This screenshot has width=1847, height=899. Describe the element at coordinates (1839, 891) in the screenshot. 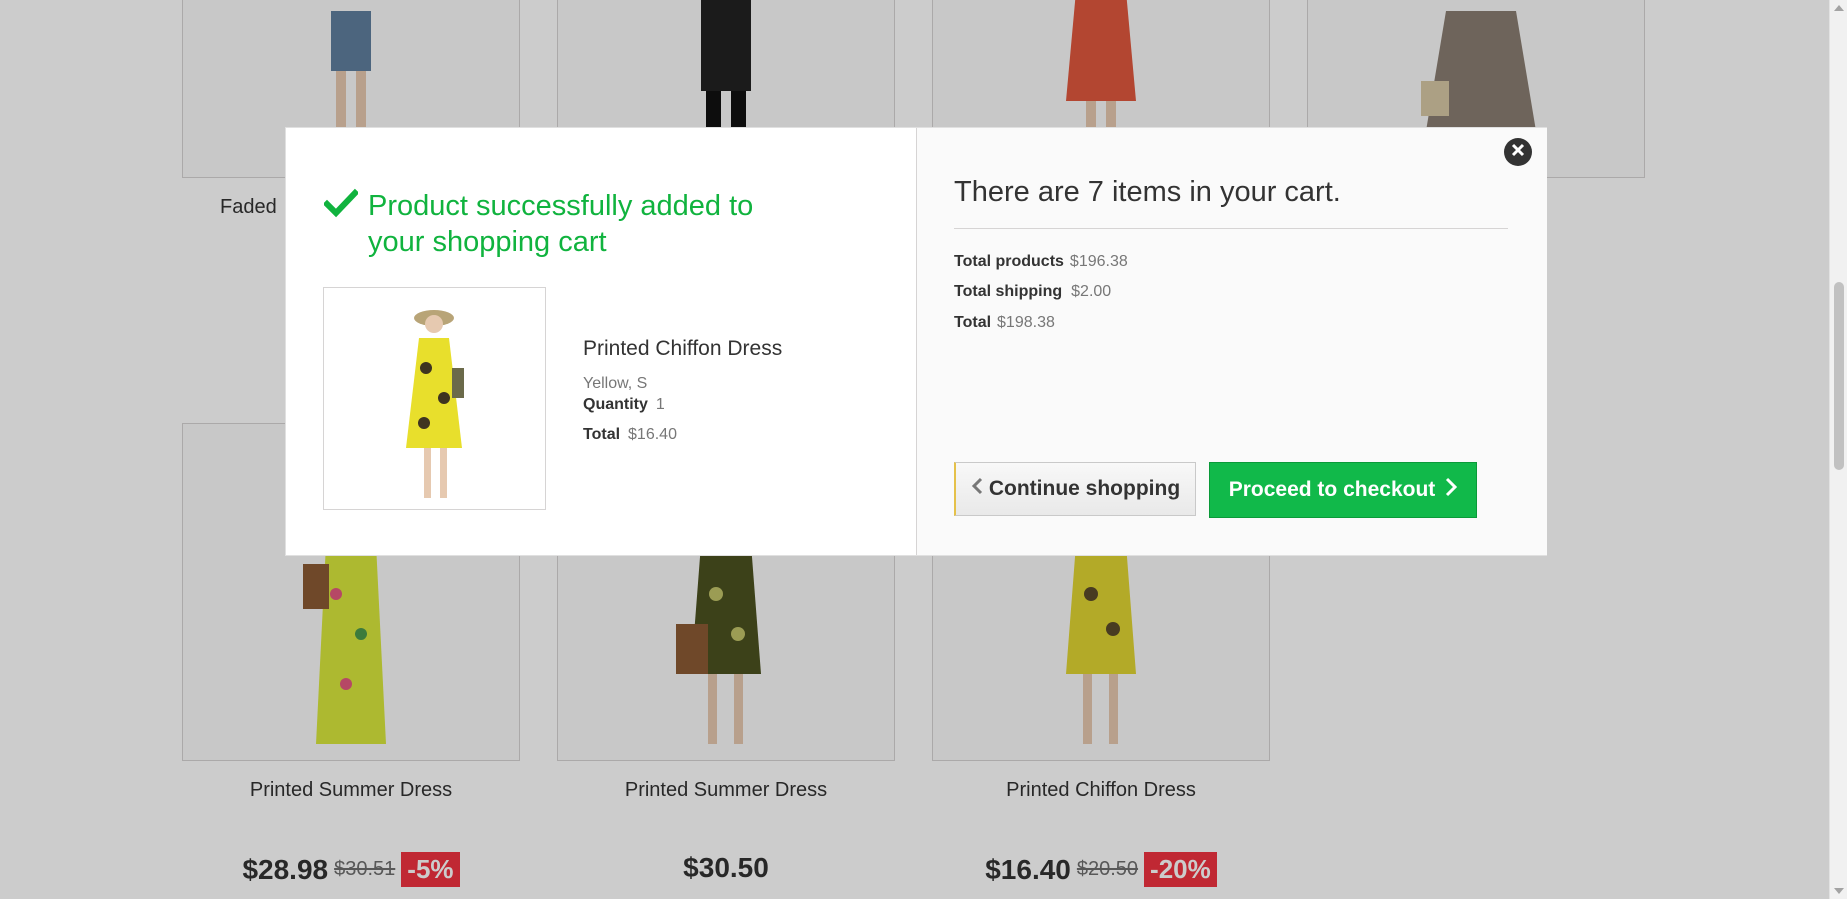

I see `scroll-down-icon` at that location.